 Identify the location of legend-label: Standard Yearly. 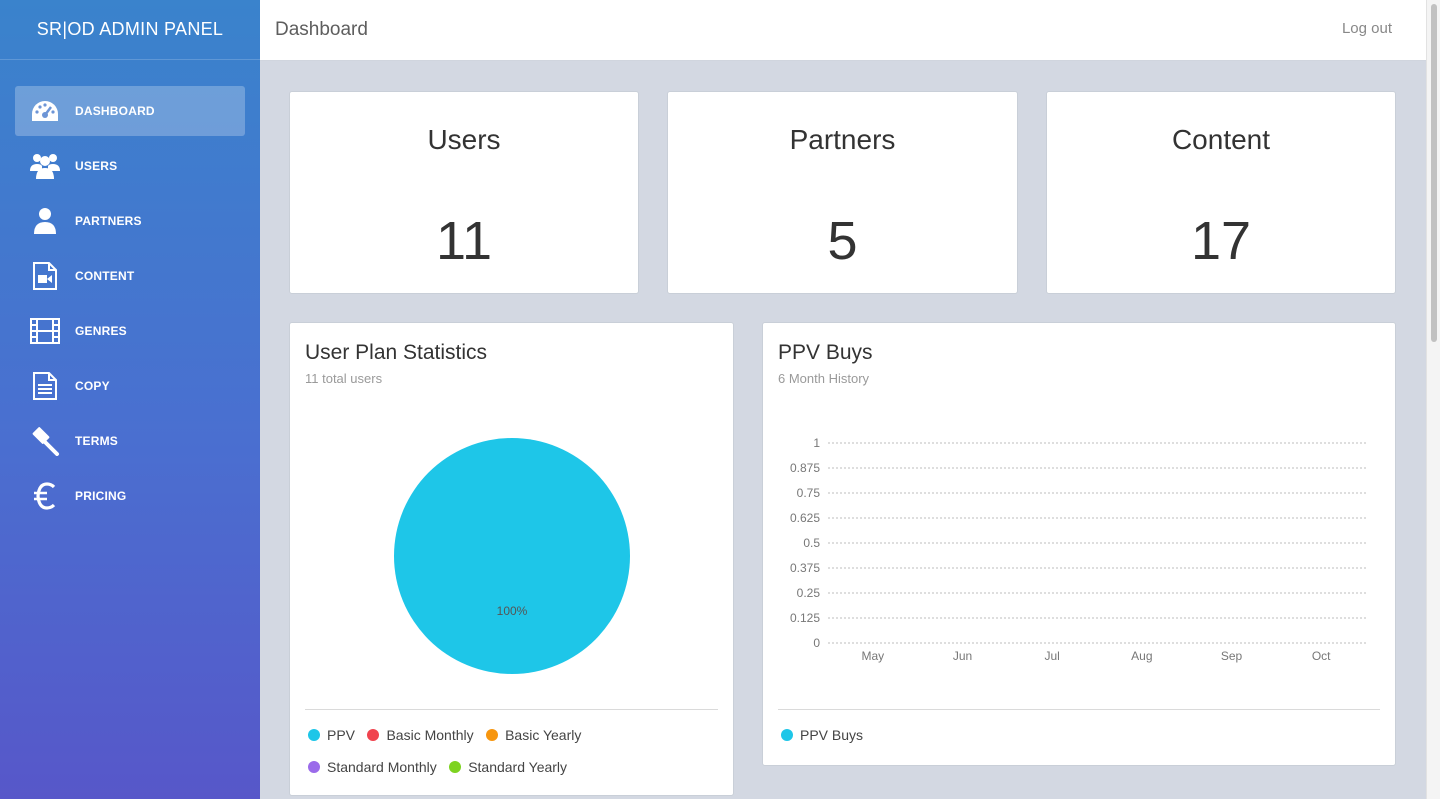
(518, 767).